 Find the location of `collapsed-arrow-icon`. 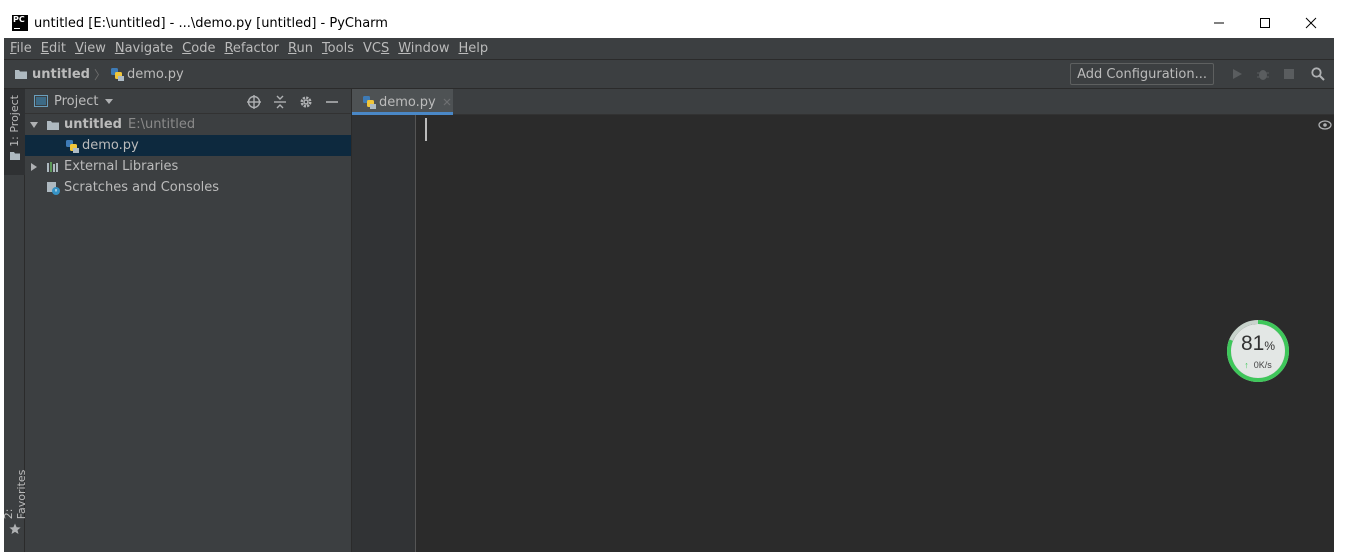

collapsed-arrow-icon is located at coordinates (34, 167).